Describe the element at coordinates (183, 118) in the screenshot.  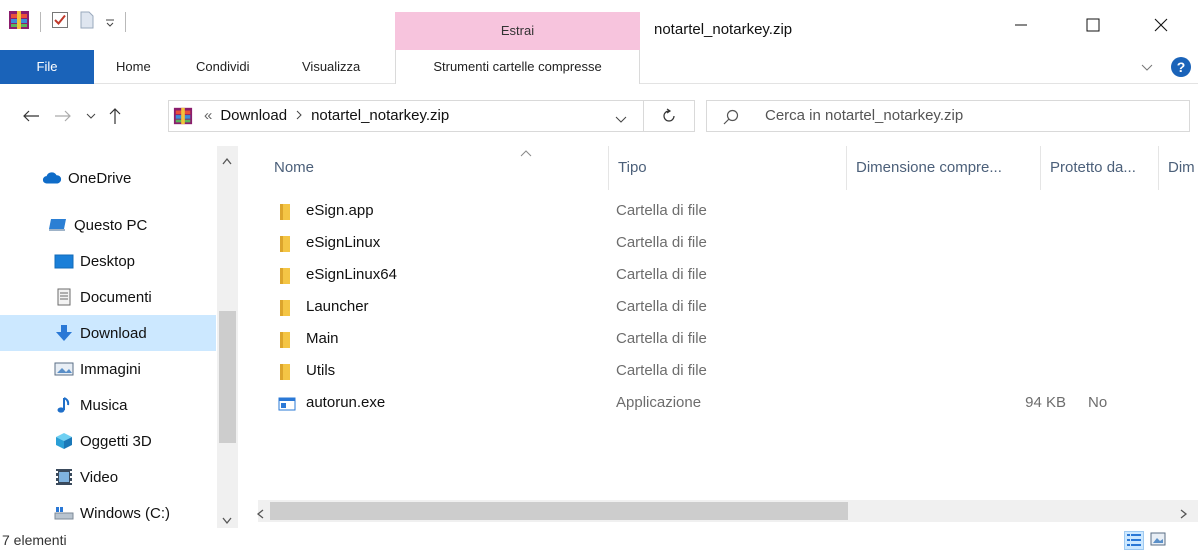
I see `winrar-archive-icon` at that location.